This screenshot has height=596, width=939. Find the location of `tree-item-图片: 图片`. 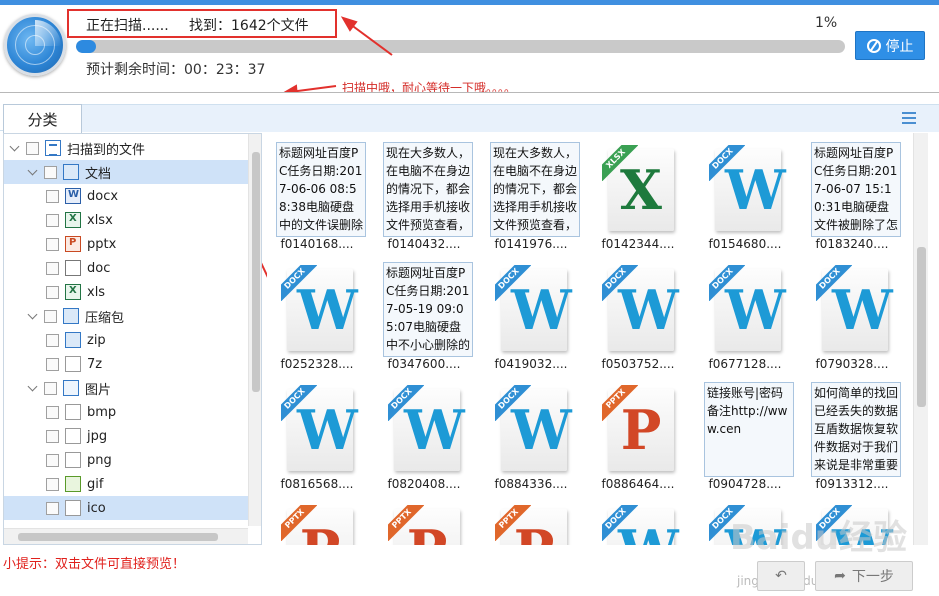

tree-item-图片: 图片 is located at coordinates (126, 388).